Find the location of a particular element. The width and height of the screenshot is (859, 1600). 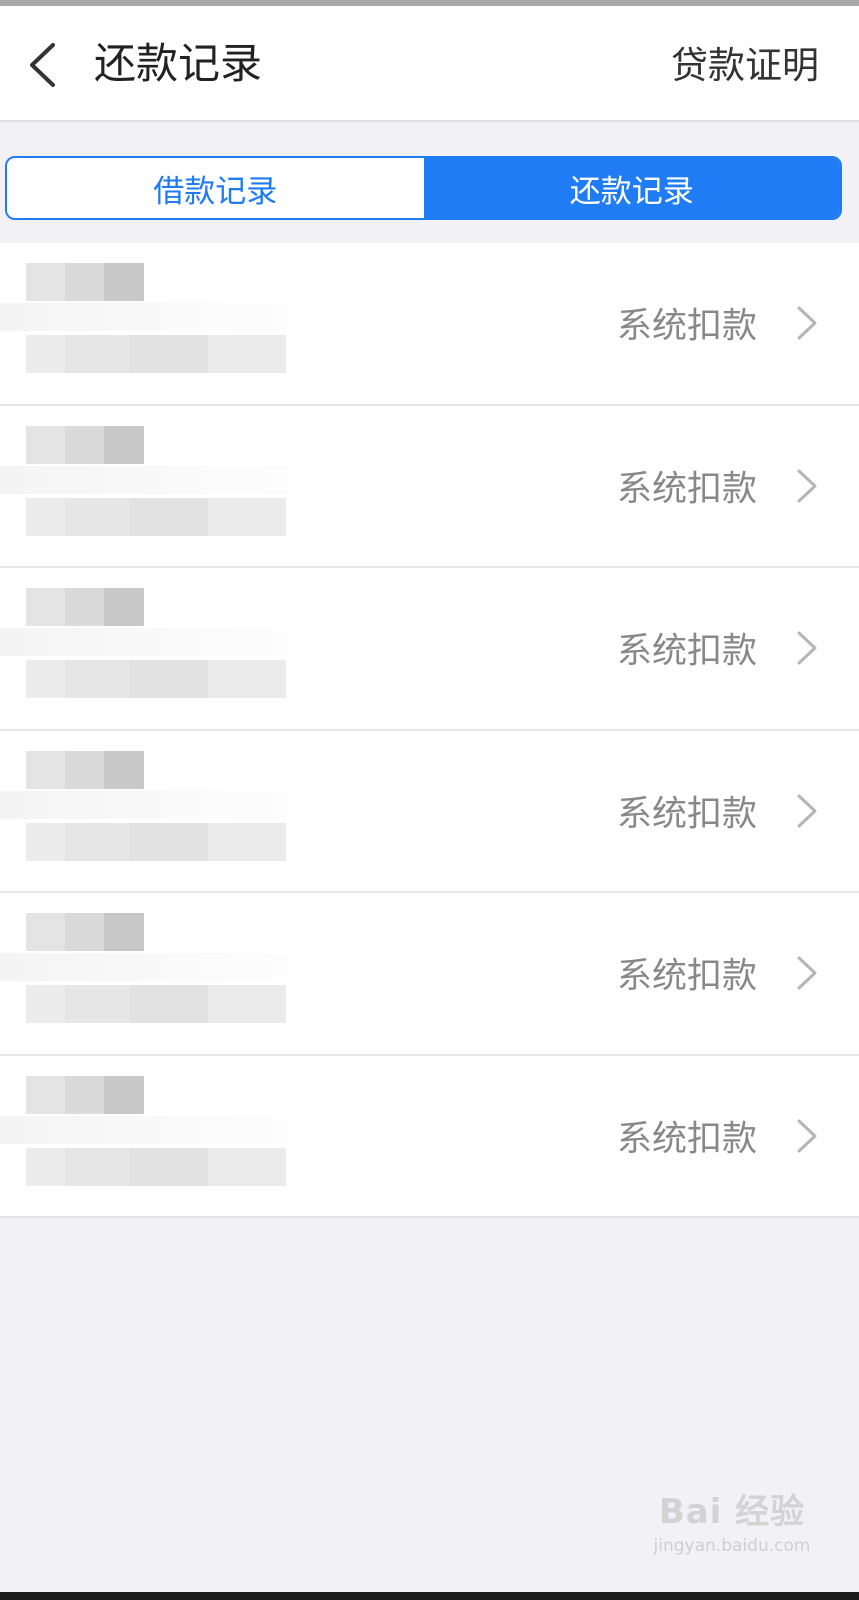

tab-repay-records: 还款记录 is located at coordinates (631, 188).